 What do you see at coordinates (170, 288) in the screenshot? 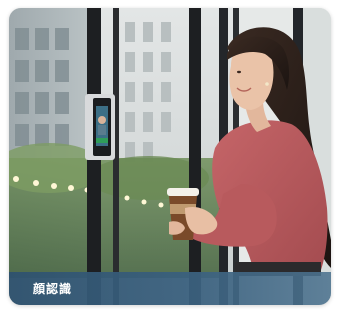
I see `caption-bar: 顔認識` at bounding box center [170, 288].